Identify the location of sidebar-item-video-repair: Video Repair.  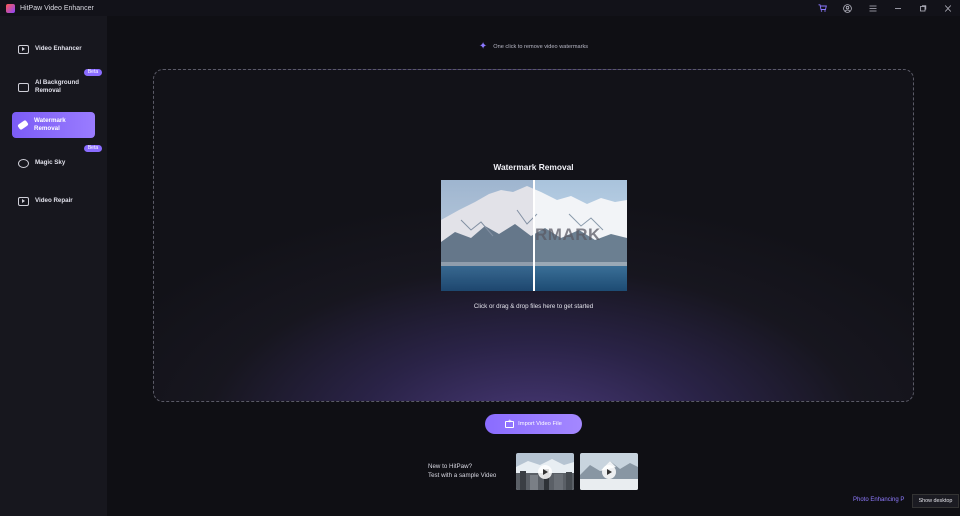
(53, 201).